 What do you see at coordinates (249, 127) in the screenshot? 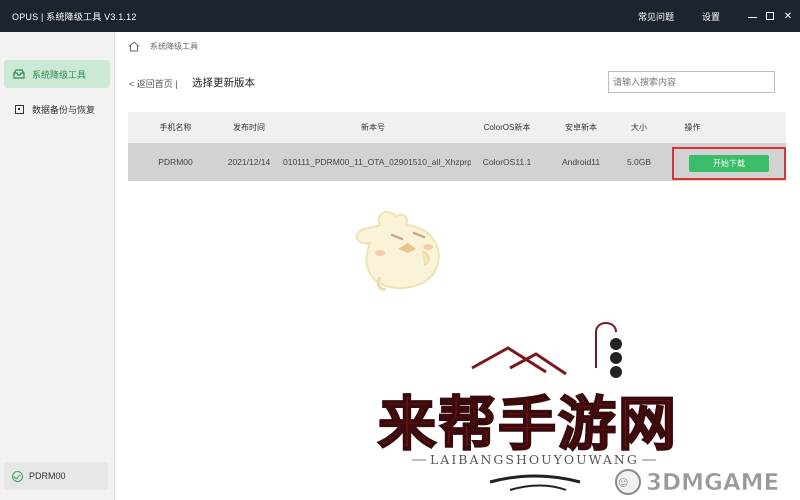
I see `header-date: 发布时间` at bounding box center [249, 127].